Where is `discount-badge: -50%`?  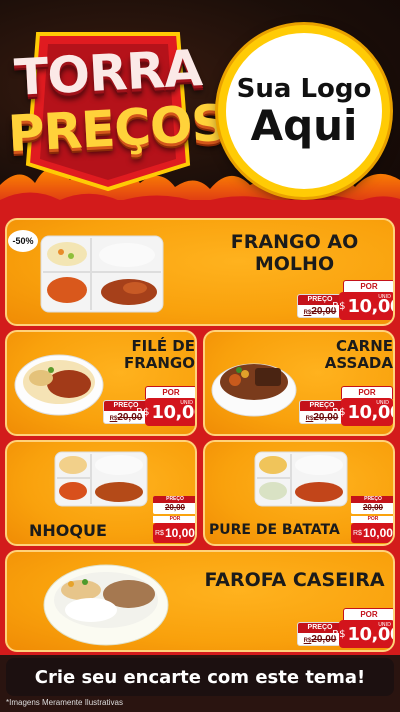 discount-badge: -50% is located at coordinates (23, 241).